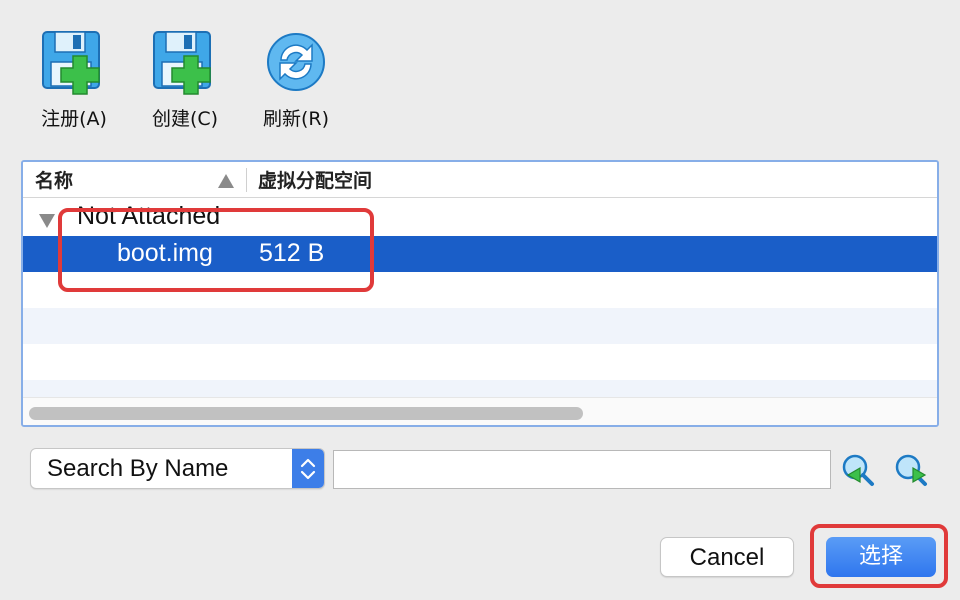 The image size is (960, 600). What do you see at coordinates (54, 180) in the screenshot?
I see `column-header-name: 名称` at bounding box center [54, 180].